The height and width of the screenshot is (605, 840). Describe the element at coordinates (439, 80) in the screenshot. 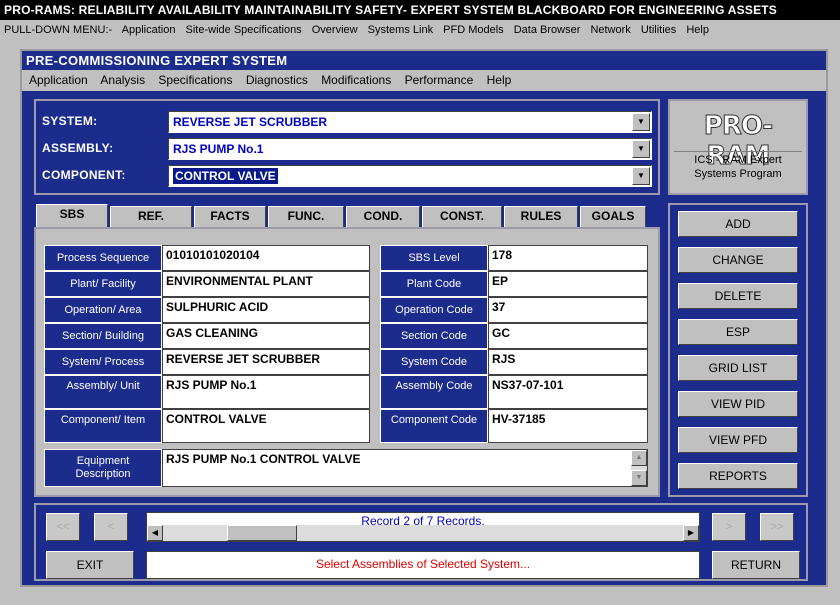

I see `win-menu-performance: Performance` at that location.